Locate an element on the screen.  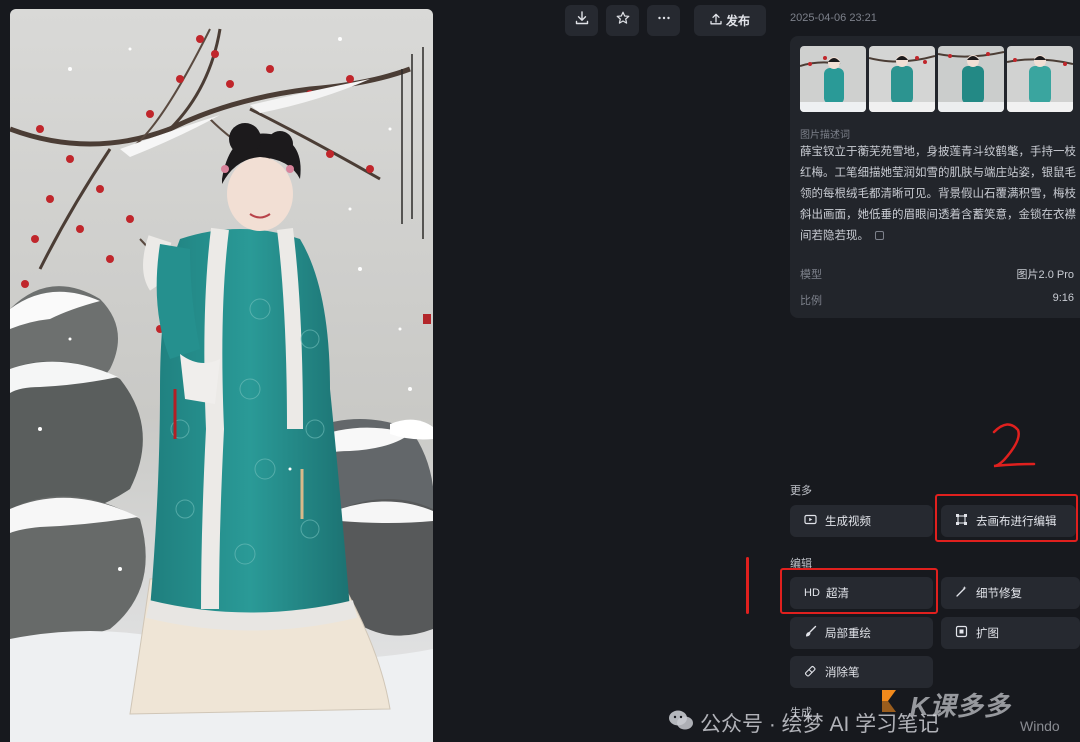
site-watermark-small: Windo is located at coordinates (1040, 726).